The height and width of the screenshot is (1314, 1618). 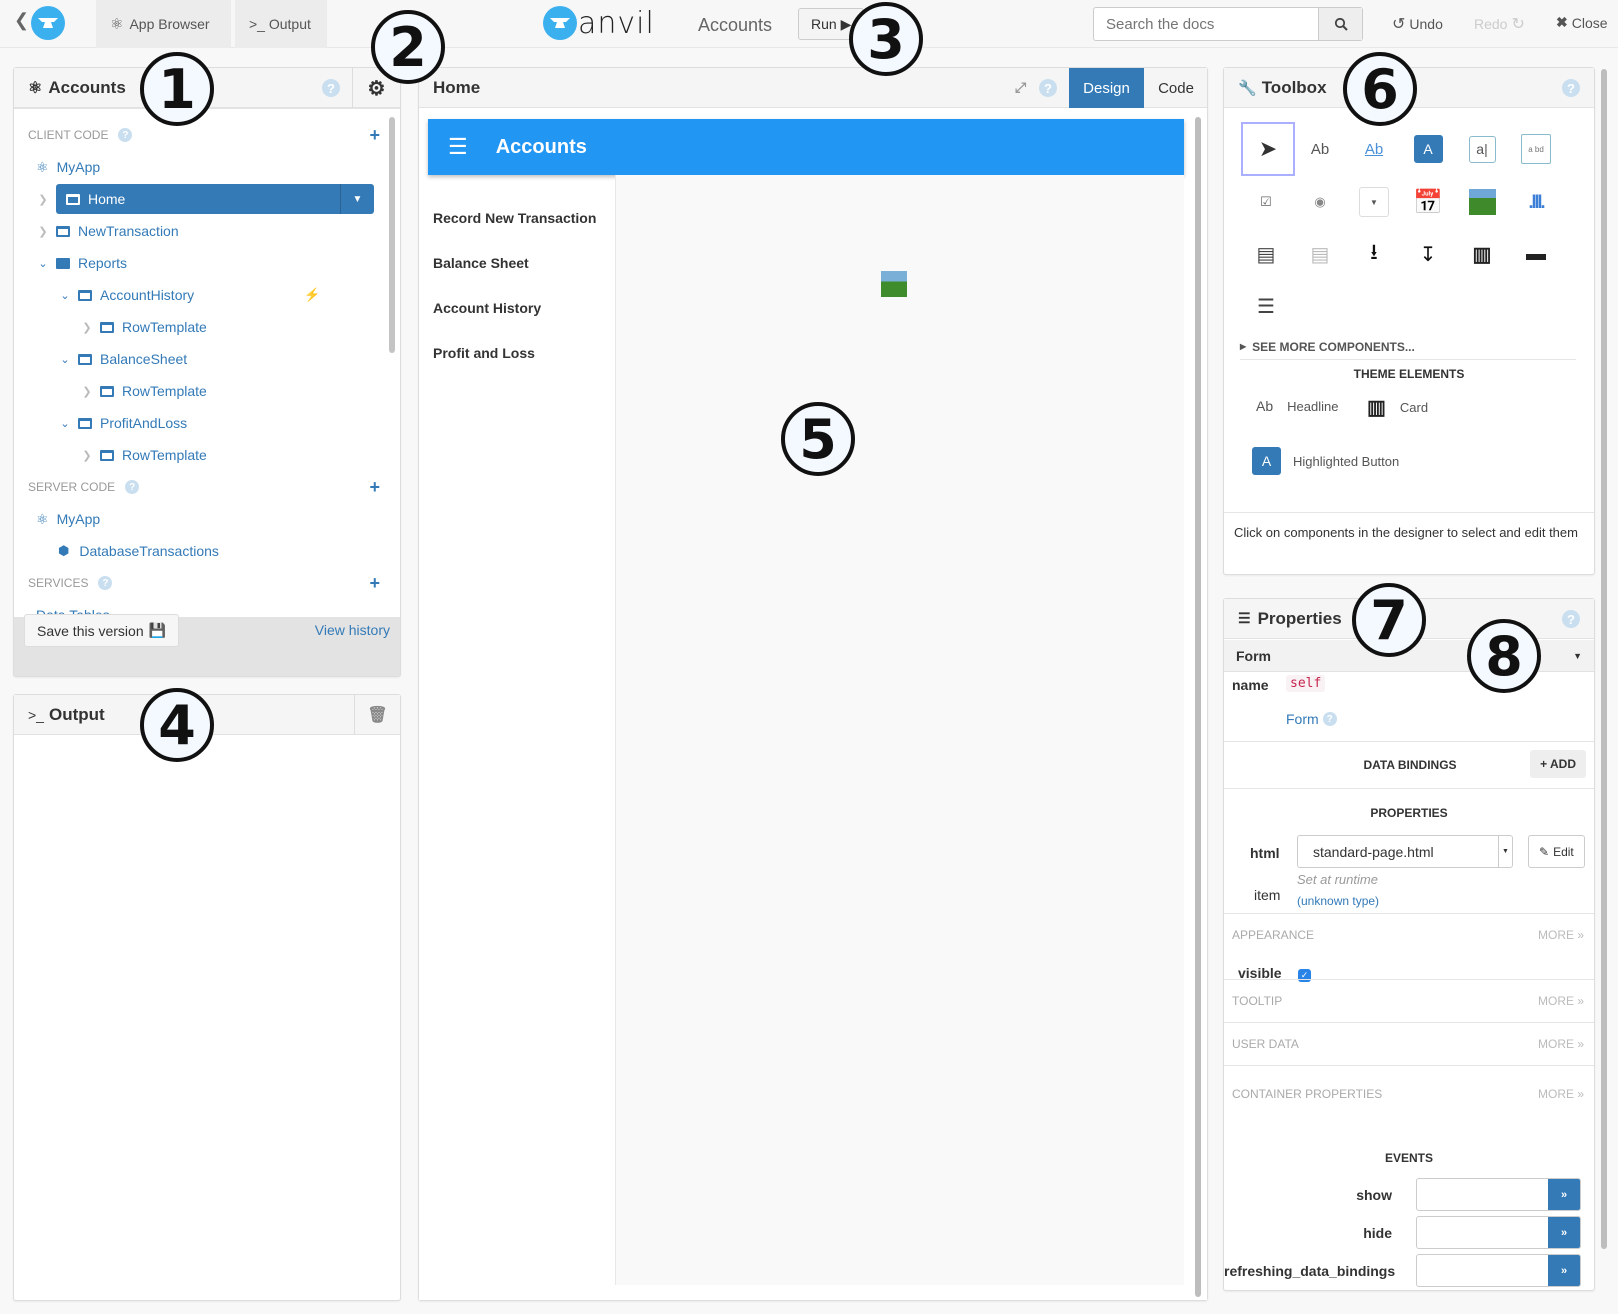 I want to click on search-button, so click(x=1340, y=24).